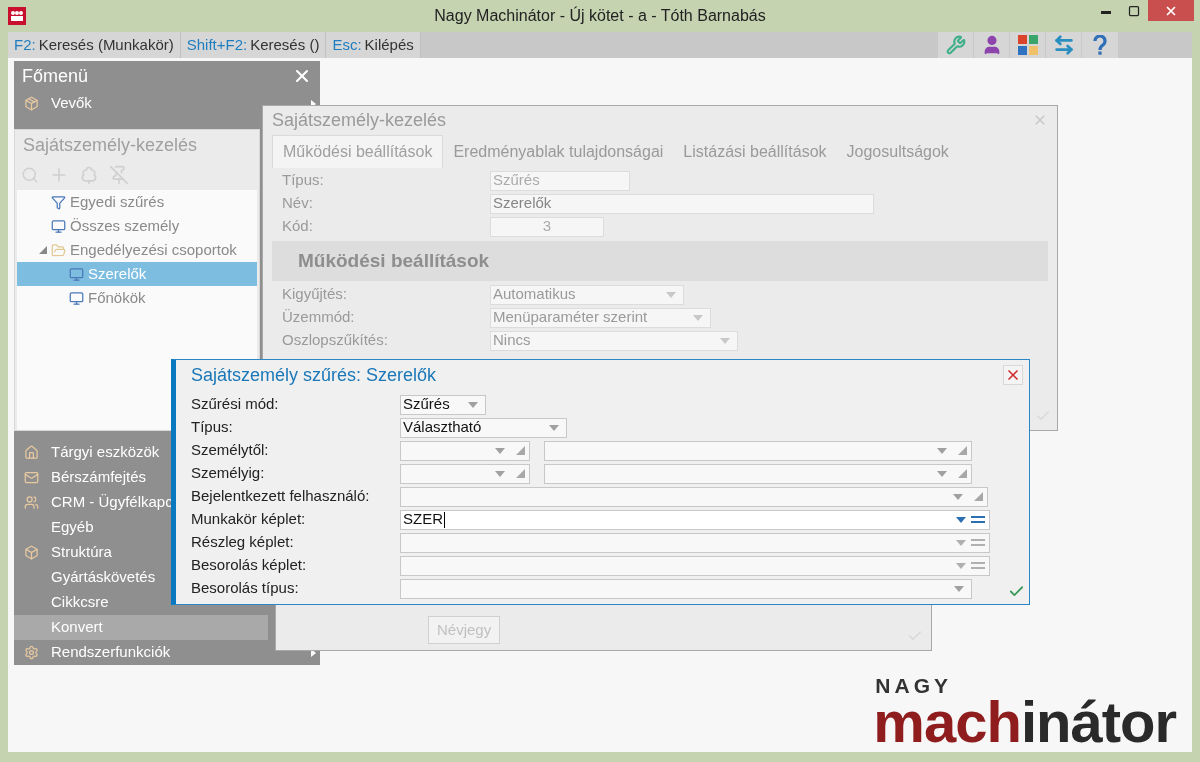 Image resolution: width=1200 pixels, height=762 pixels. What do you see at coordinates (587, 294) in the screenshot?
I see `dropdown-field: Automatikus` at bounding box center [587, 294].